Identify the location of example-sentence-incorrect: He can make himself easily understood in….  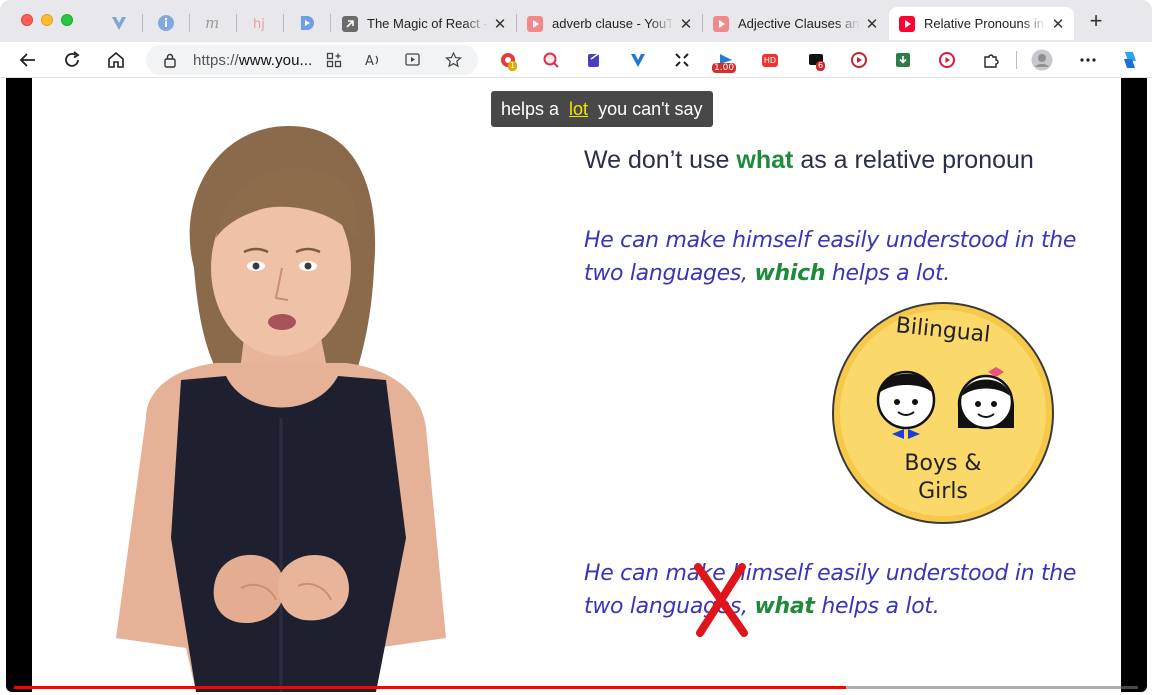
(830, 590).